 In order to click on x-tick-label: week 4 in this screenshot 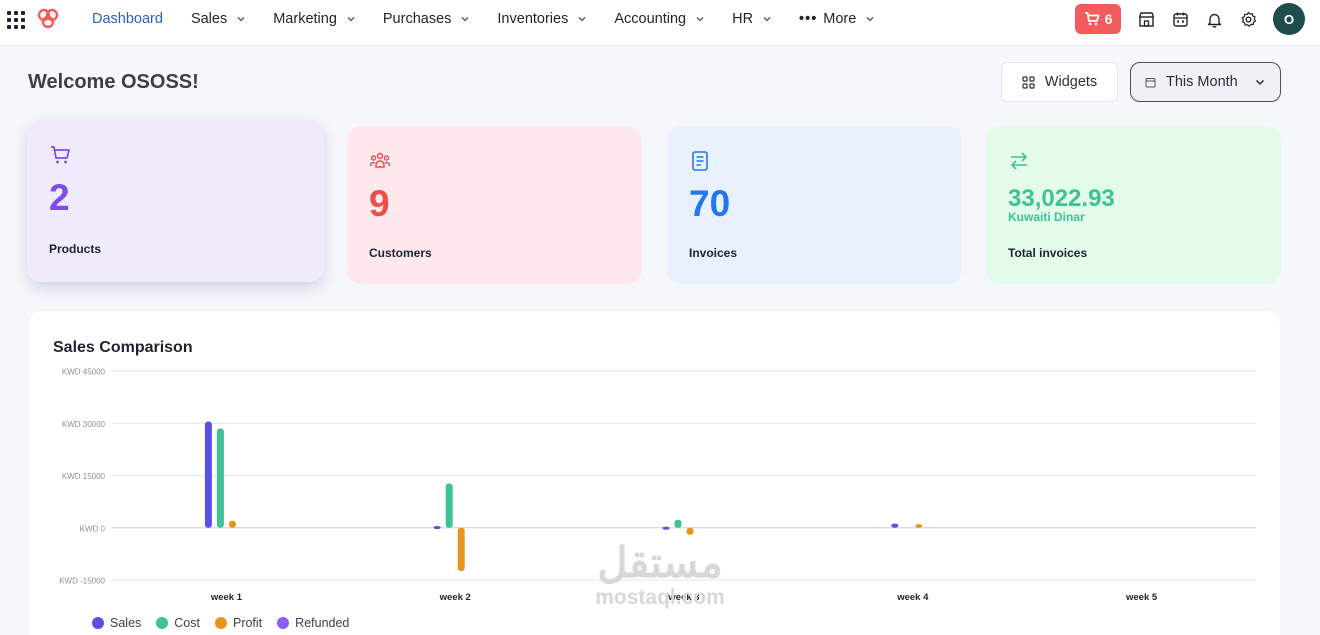, I will do `click(912, 597)`.